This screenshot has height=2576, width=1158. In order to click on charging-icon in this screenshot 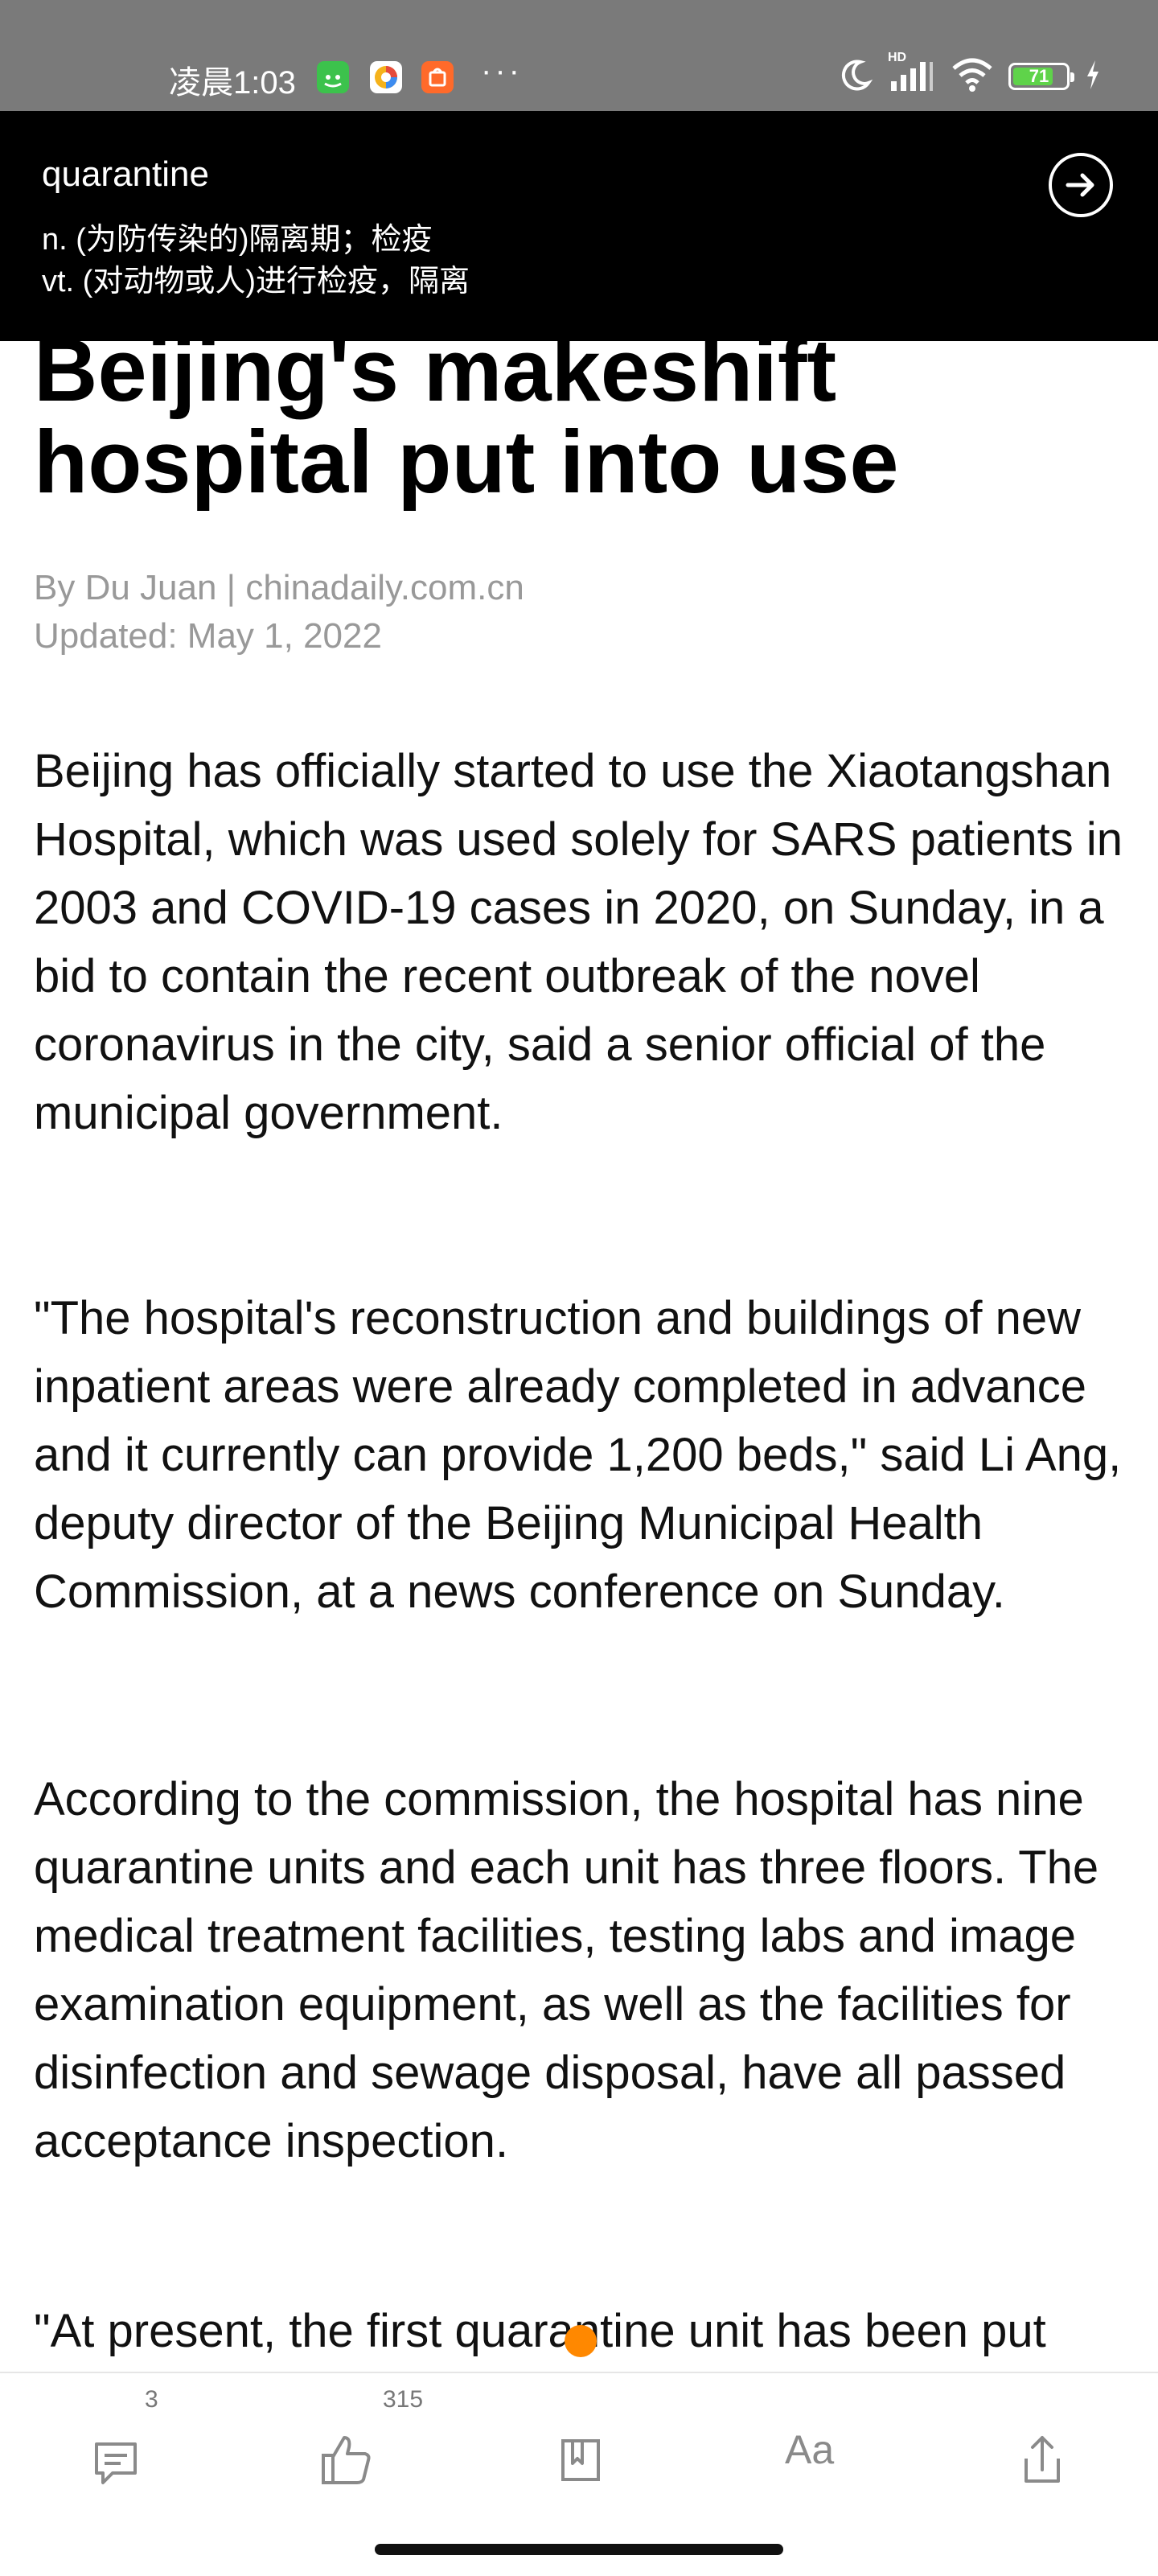, I will do `click(1093, 77)`.